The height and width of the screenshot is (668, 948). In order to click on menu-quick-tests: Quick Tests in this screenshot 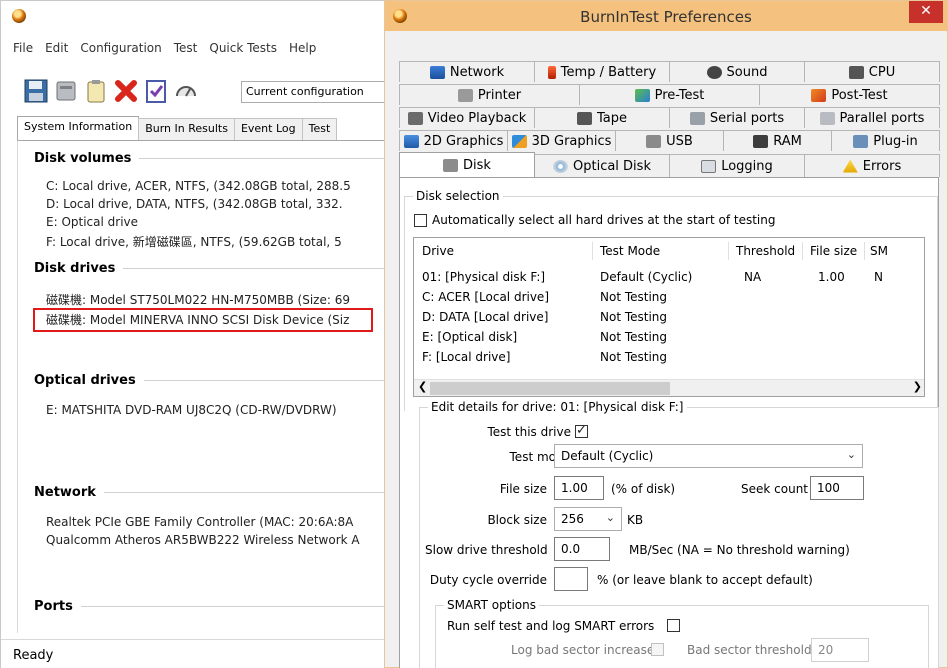, I will do `click(243, 50)`.